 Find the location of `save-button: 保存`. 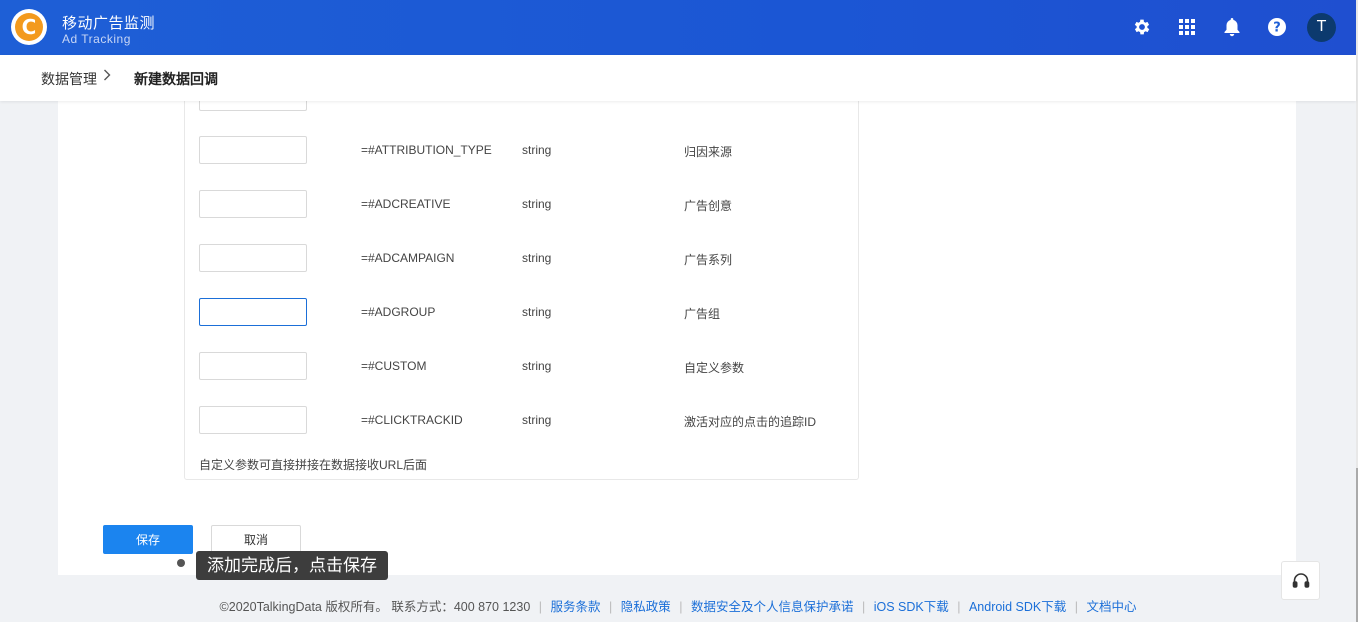

save-button: 保存 is located at coordinates (148, 539).